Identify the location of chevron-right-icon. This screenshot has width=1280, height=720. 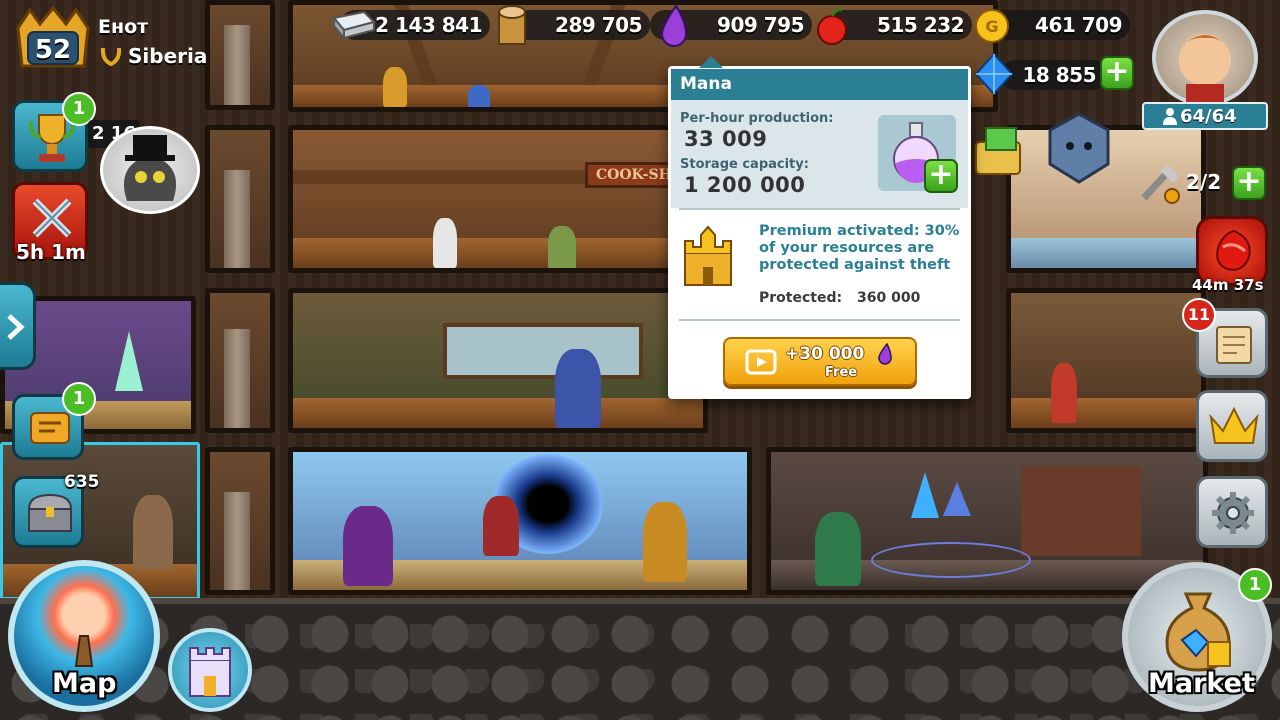
(15, 329).